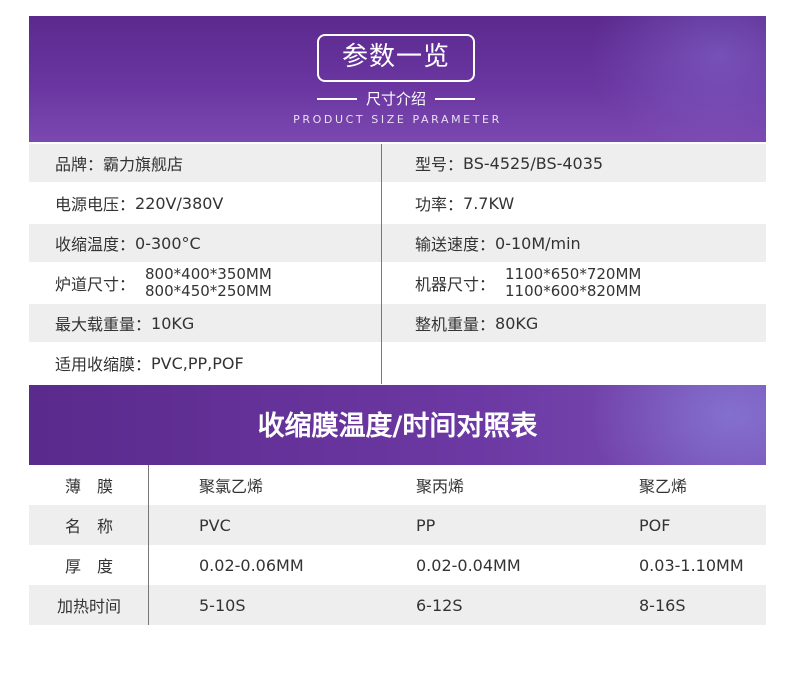 Image resolution: width=790 pixels, height=682 pixels. Describe the element at coordinates (440, 486) in the screenshot. I see `table-cell: 聚丙烯` at that location.